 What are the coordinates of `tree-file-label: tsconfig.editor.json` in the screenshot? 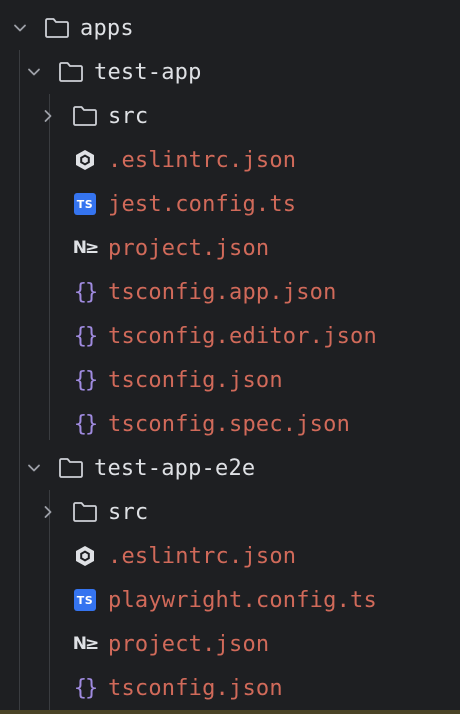 It's located at (242, 336).